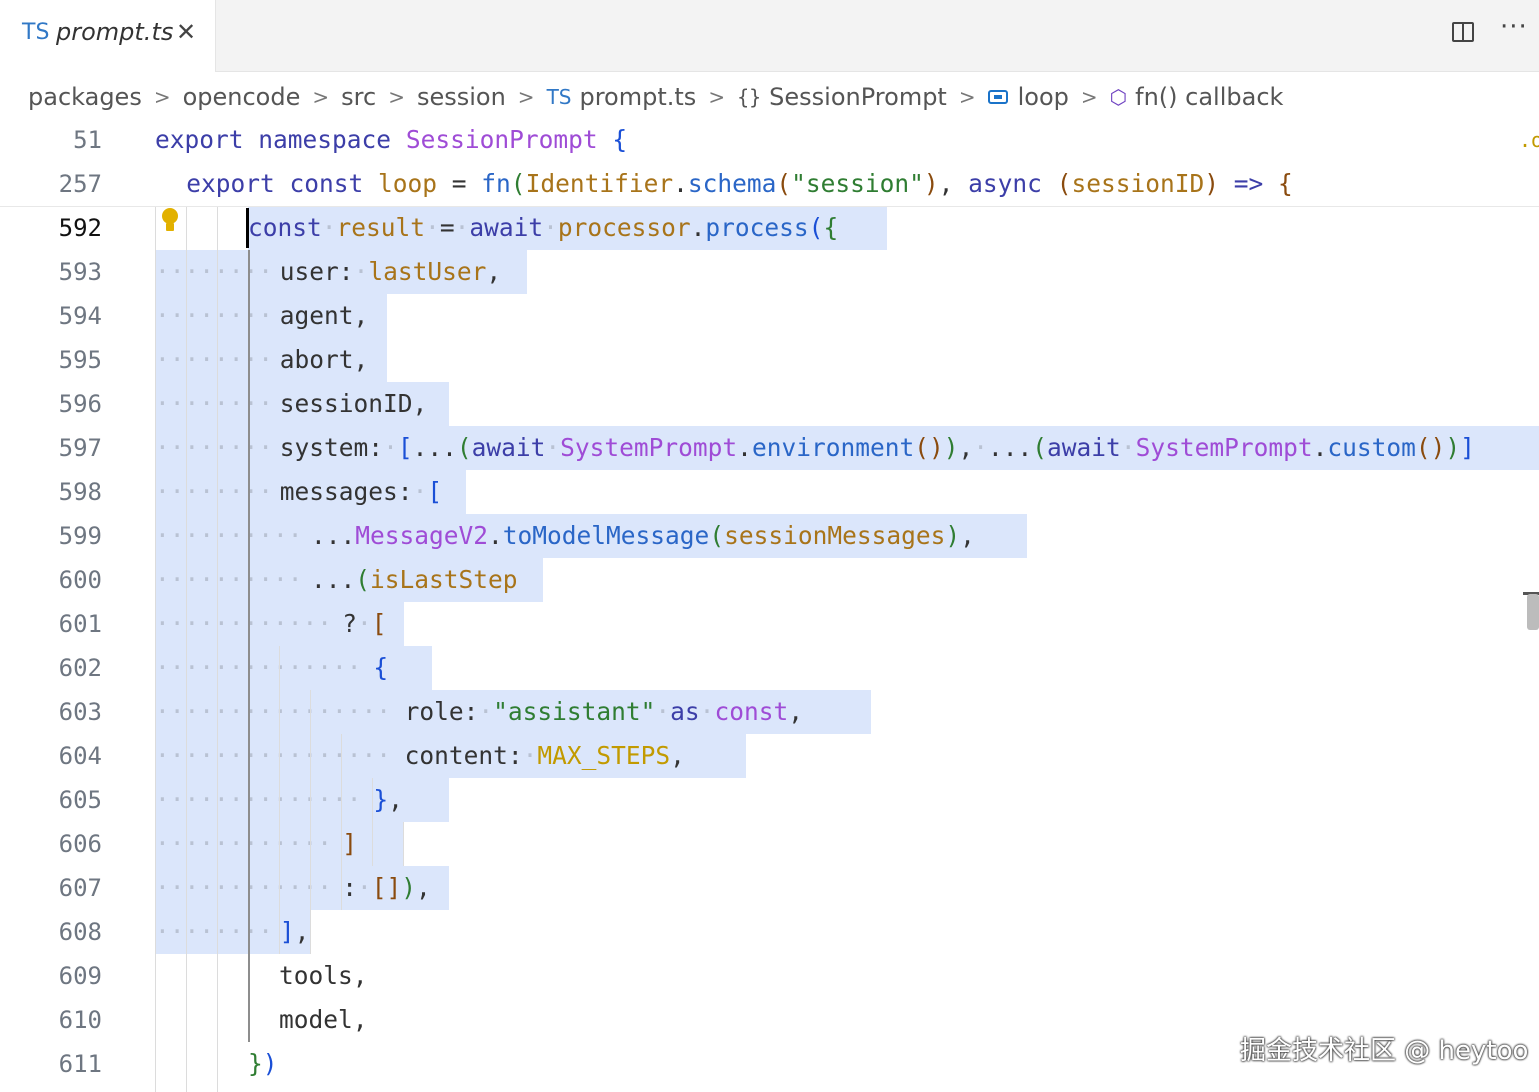 This screenshot has width=1539, height=1092. I want to click on code-line: ············ 607:·[]),, so click(769, 888).